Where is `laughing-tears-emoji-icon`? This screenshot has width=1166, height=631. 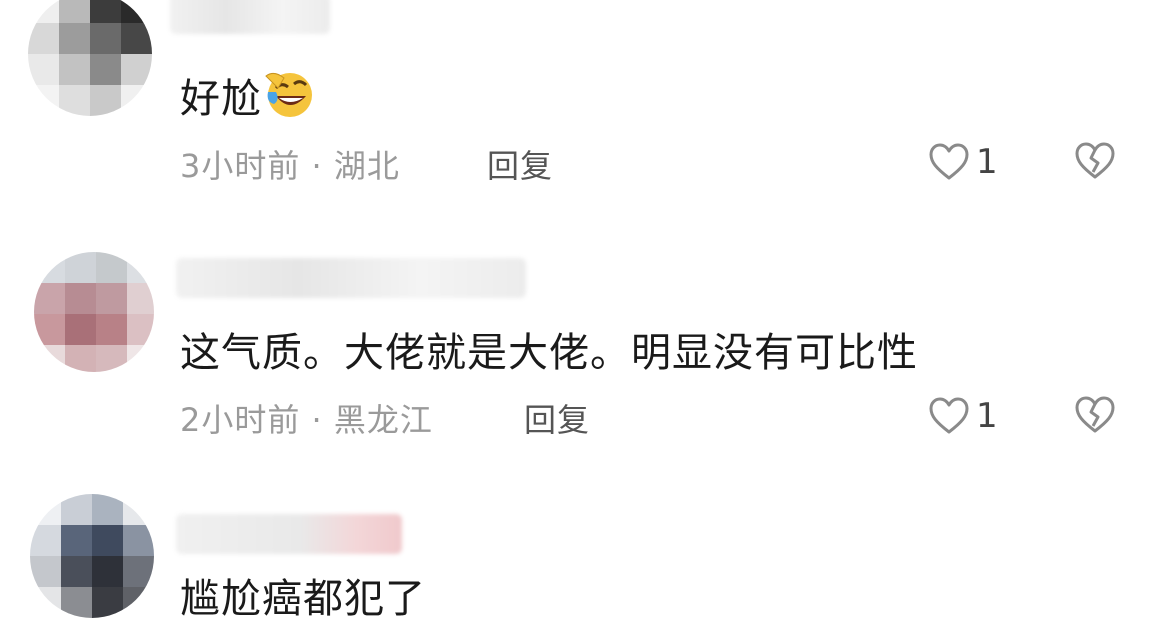
laughing-tears-emoji-icon is located at coordinates (289, 95).